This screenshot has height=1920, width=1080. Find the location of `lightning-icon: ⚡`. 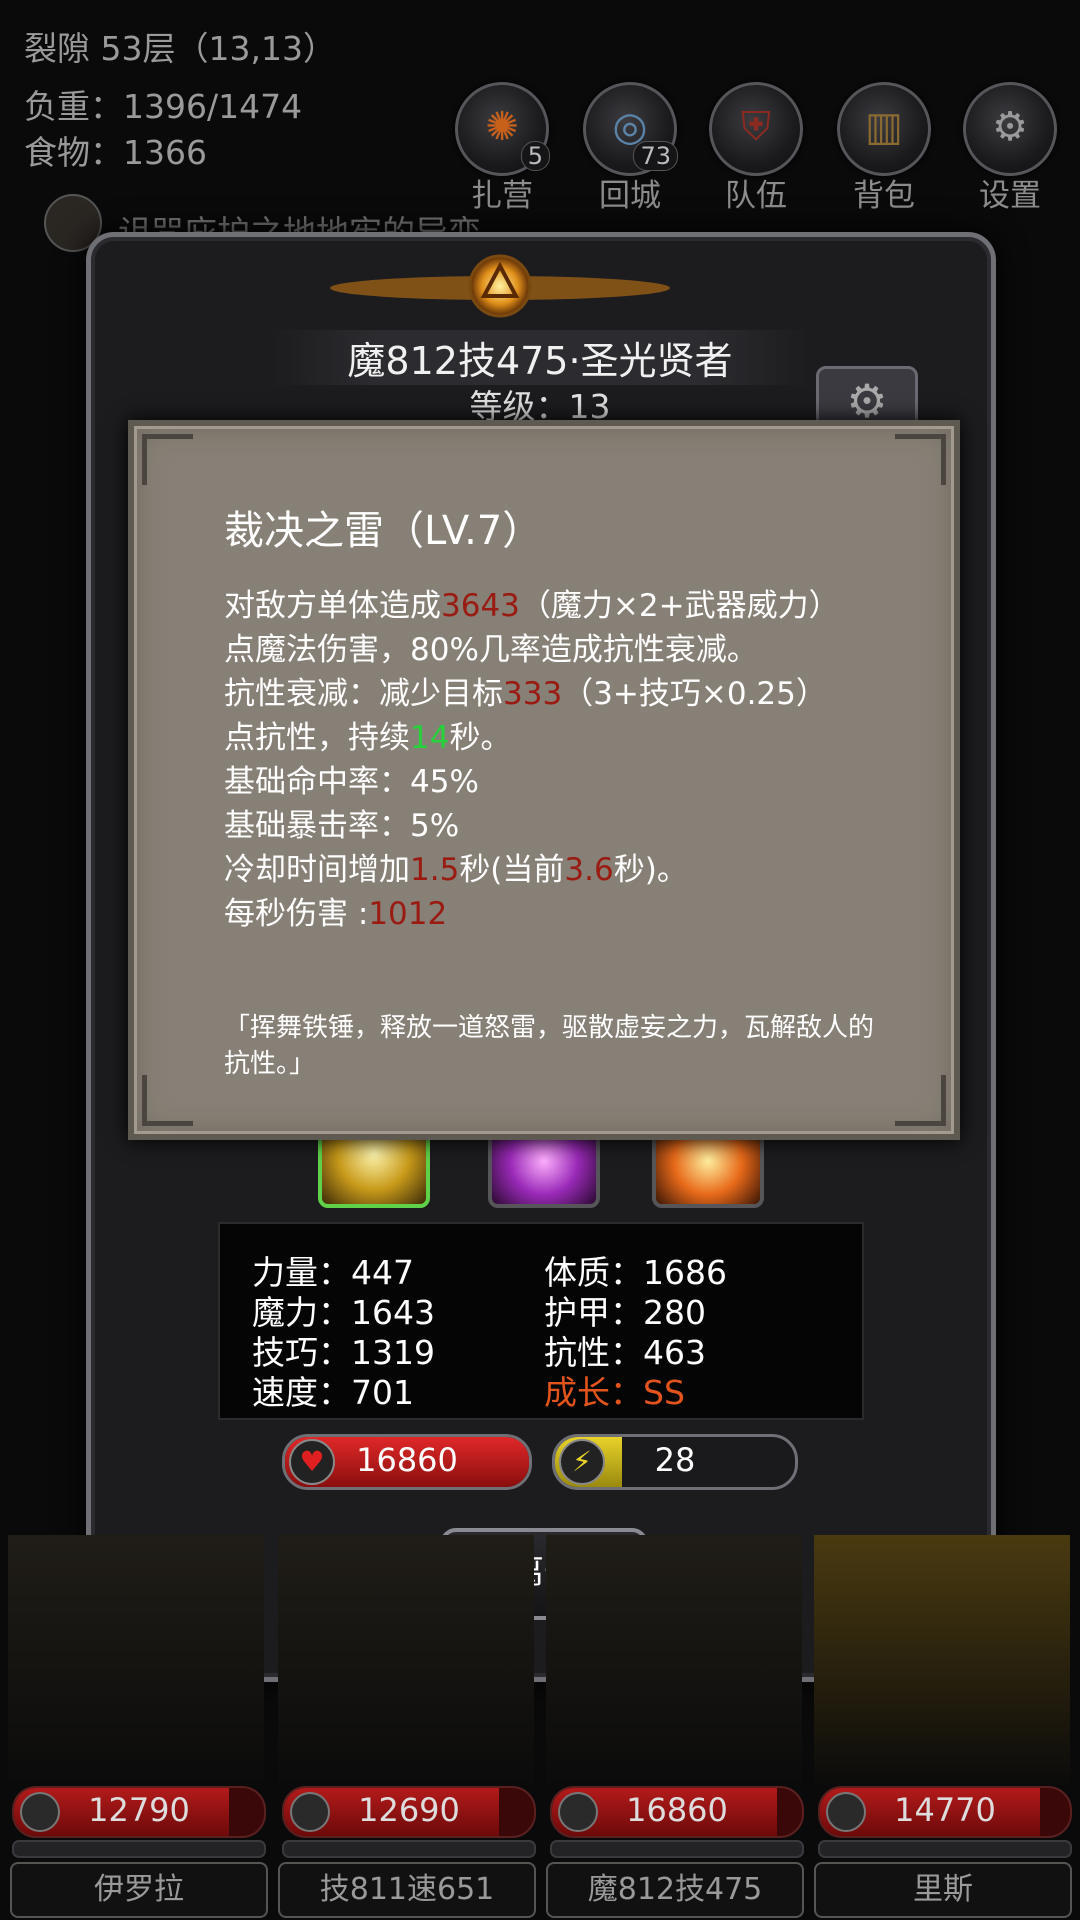

lightning-icon: ⚡ is located at coordinates (582, 1462).